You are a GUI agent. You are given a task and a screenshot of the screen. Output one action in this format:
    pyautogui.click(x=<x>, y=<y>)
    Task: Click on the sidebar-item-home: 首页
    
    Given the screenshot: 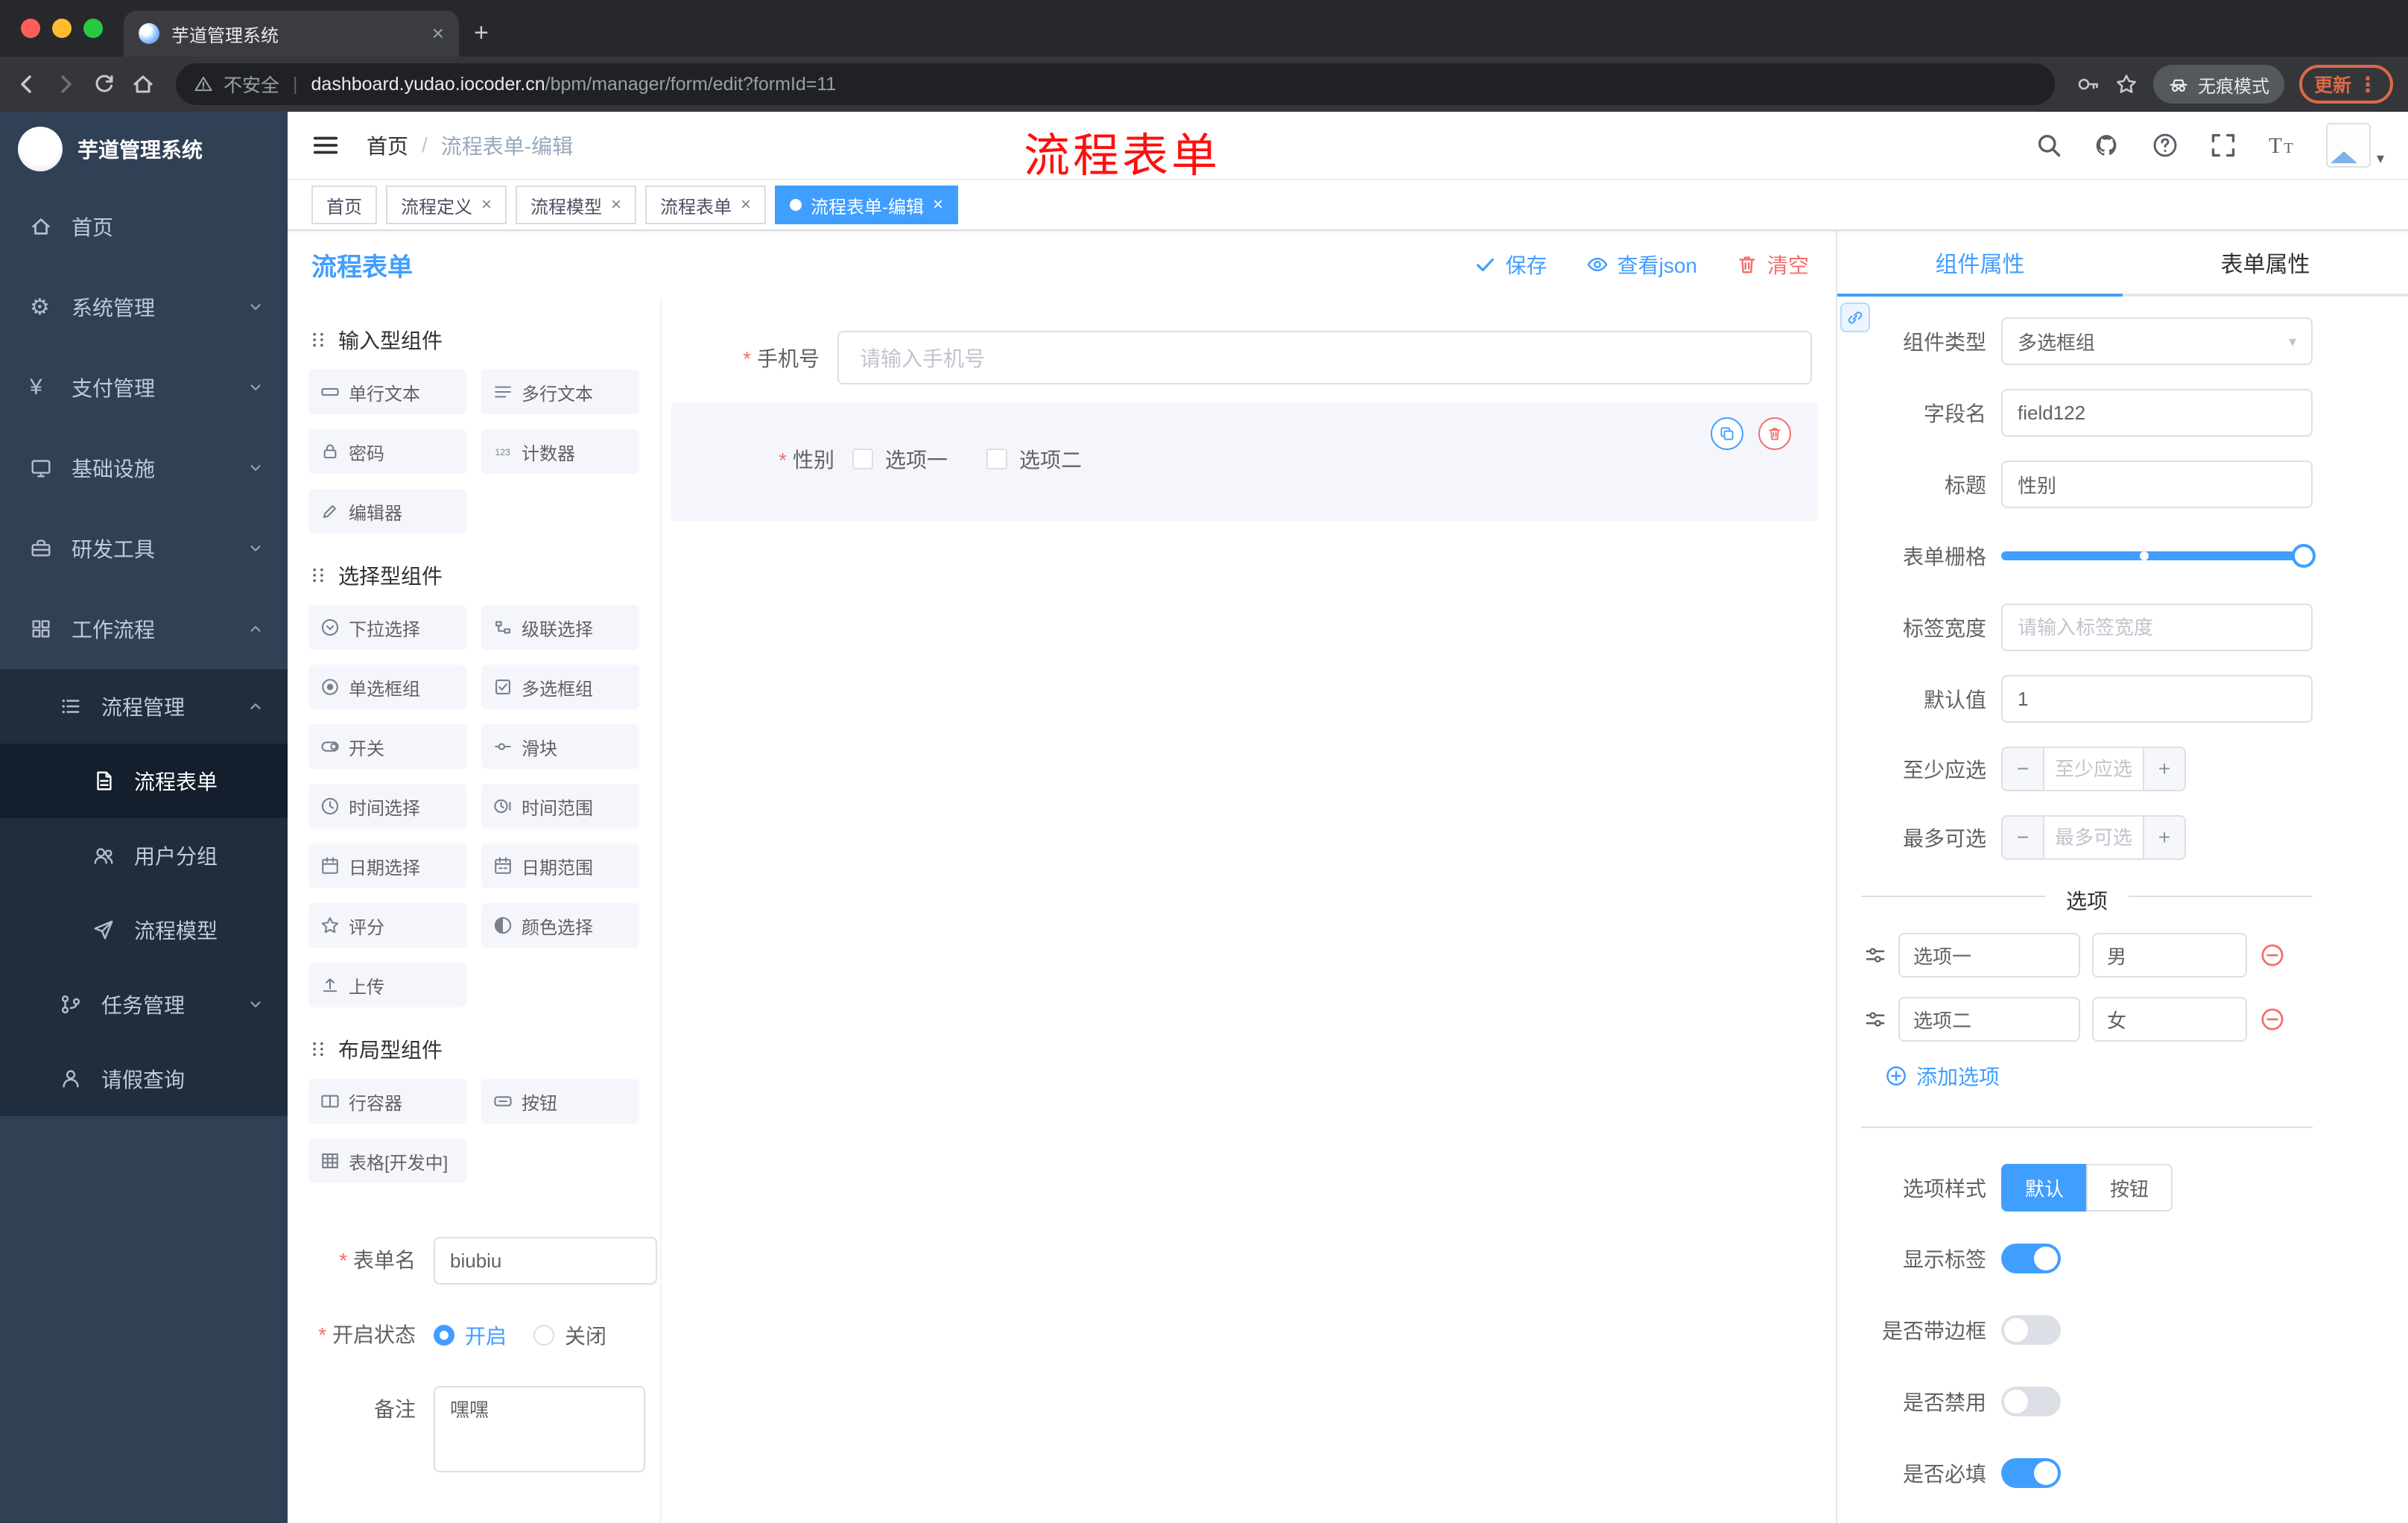 What is the action you would take?
    pyautogui.click(x=144, y=227)
    